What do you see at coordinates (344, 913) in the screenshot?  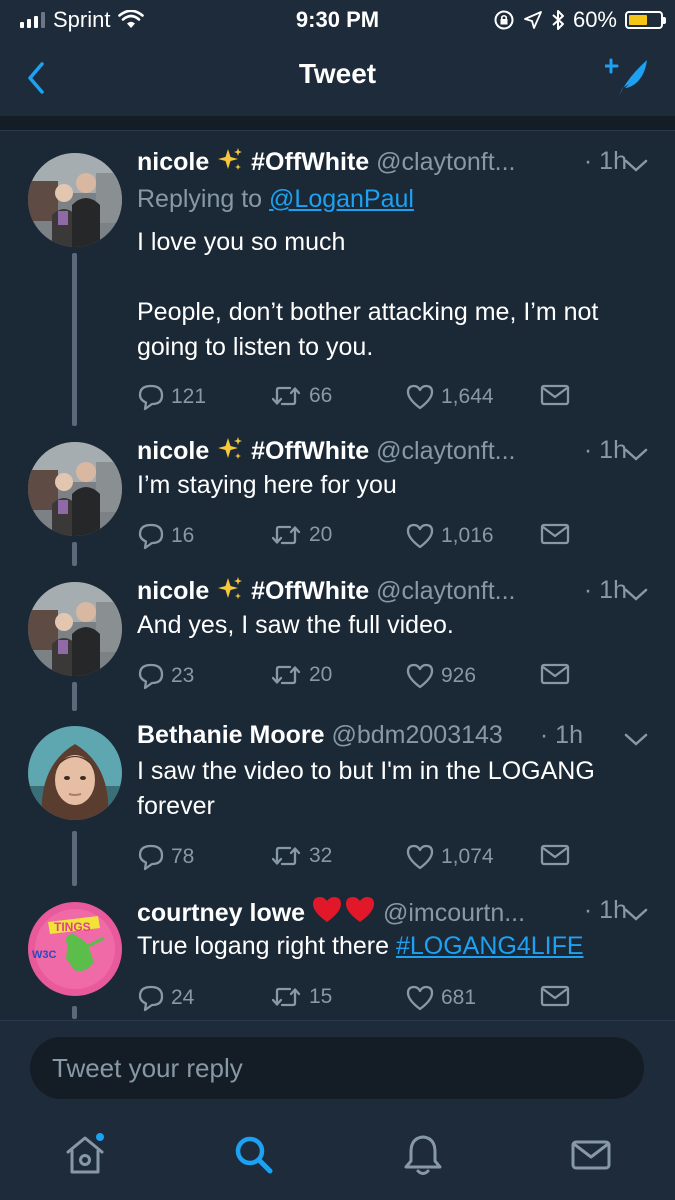 I see `red-heart-emoji` at bounding box center [344, 913].